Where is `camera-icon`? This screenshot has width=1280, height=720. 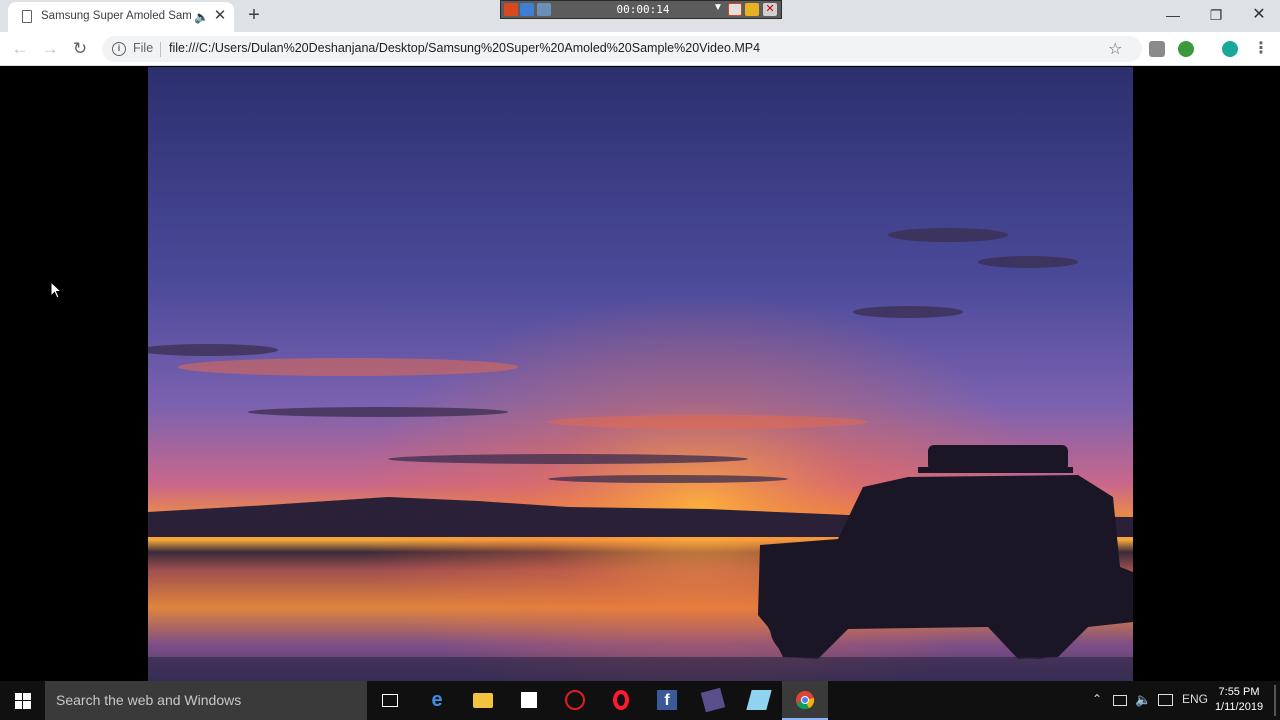 camera-icon is located at coordinates (544, 9).